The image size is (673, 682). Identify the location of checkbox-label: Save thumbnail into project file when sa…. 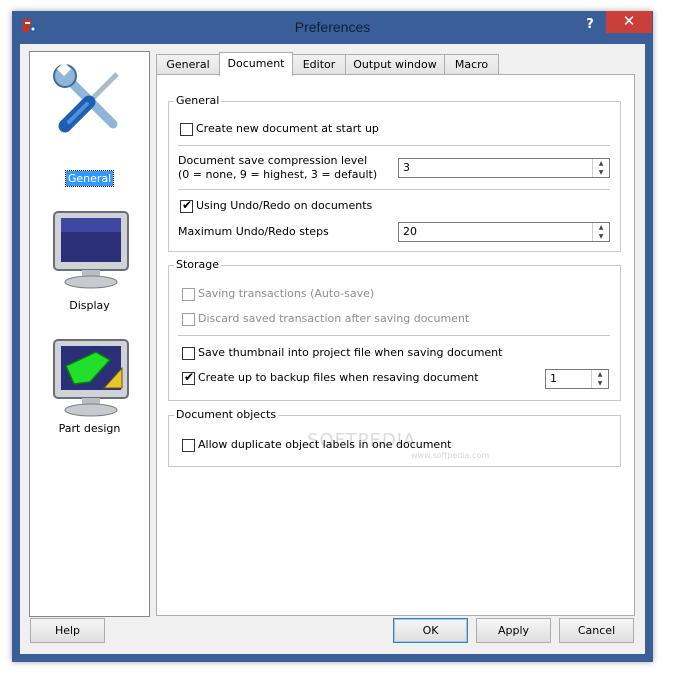
(350, 352).